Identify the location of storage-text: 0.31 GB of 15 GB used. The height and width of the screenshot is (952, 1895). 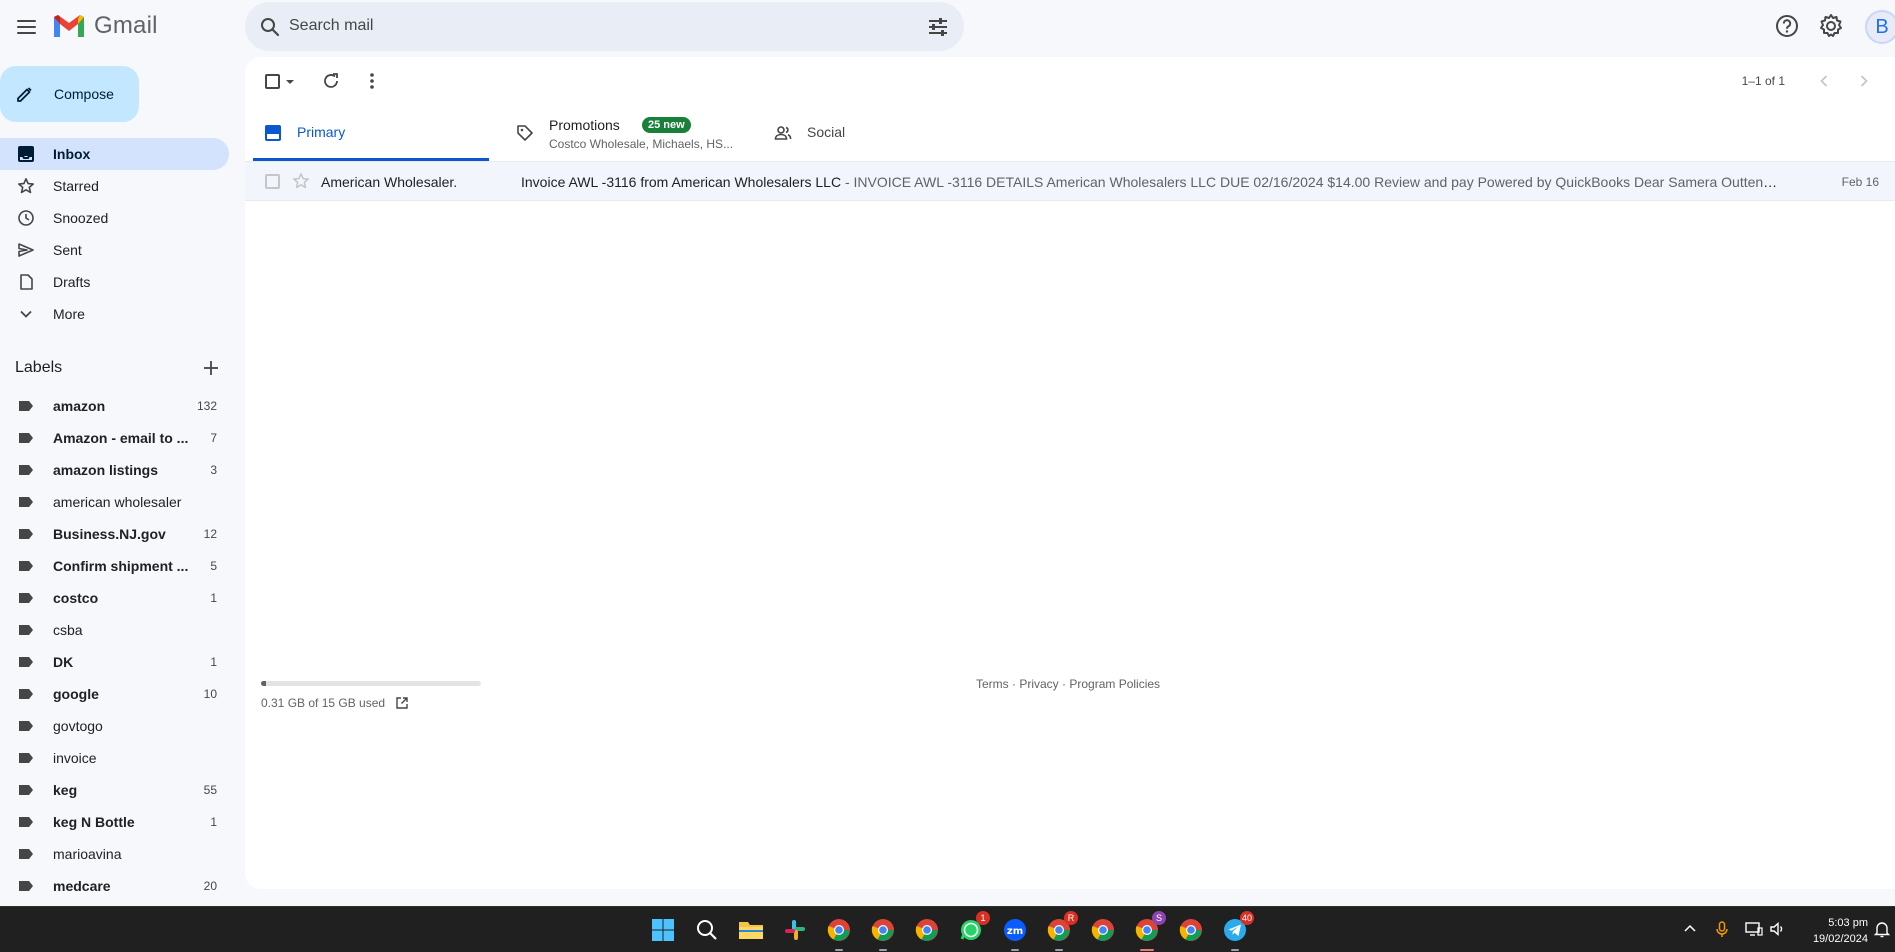
(323, 703).